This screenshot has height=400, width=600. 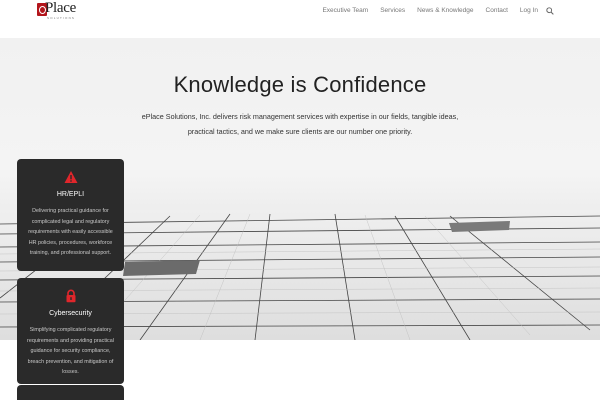 I want to click on logo-text: Place, so click(x=60, y=8).